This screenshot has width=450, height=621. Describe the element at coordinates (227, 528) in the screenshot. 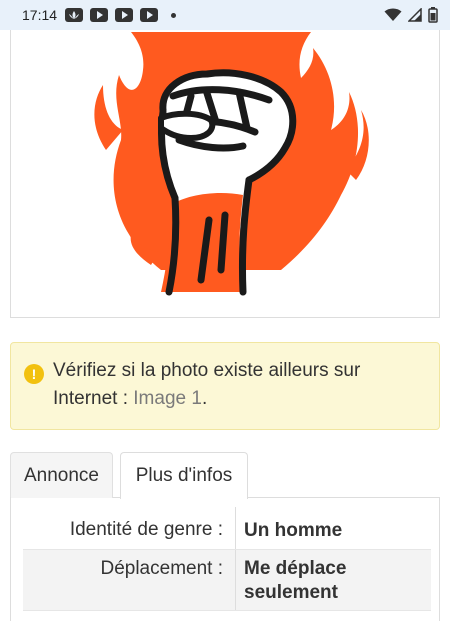

I see `info-row-gender: Identité de genre : Un homme` at that location.